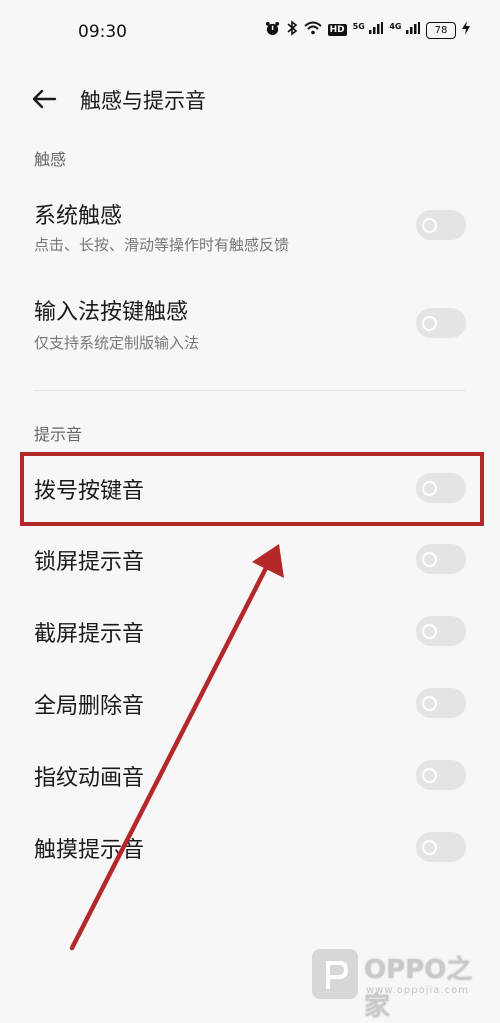 Image resolution: width=500 pixels, height=1023 pixels. What do you see at coordinates (89, 850) in the screenshot?
I see `setting-label: 触摸提示音` at bounding box center [89, 850].